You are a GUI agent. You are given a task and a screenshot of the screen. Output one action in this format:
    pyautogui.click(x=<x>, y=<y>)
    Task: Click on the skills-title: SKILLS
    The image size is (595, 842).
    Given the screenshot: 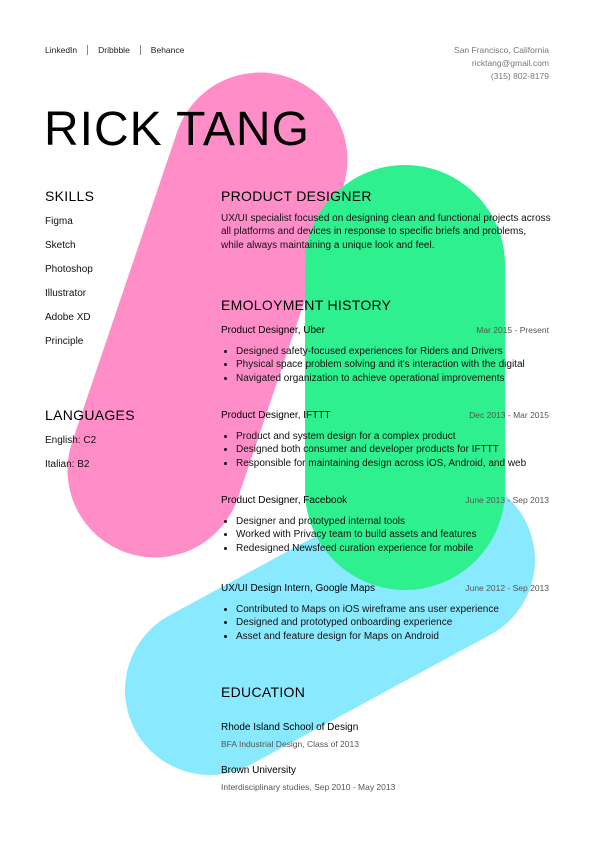 What is the action you would take?
    pyautogui.click(x=70, y=196)
    